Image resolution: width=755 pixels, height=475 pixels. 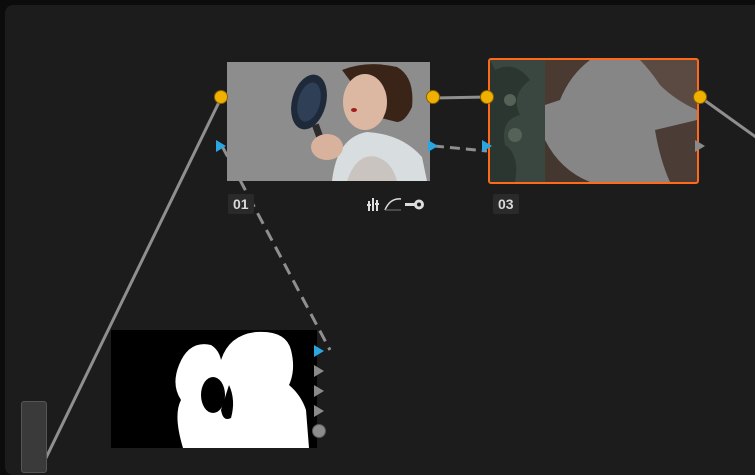 I want to click on node-01-key-input, so click(x=221, y=146).